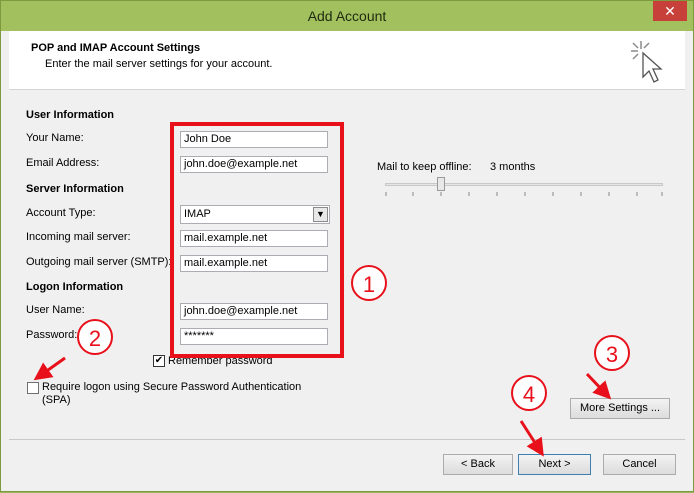 The image size is (694, 493). What do you see at coordinates (159, 361) in the screenshot?
I see `remember-password-checkbox: ✔` at bounding box center [159, 361].